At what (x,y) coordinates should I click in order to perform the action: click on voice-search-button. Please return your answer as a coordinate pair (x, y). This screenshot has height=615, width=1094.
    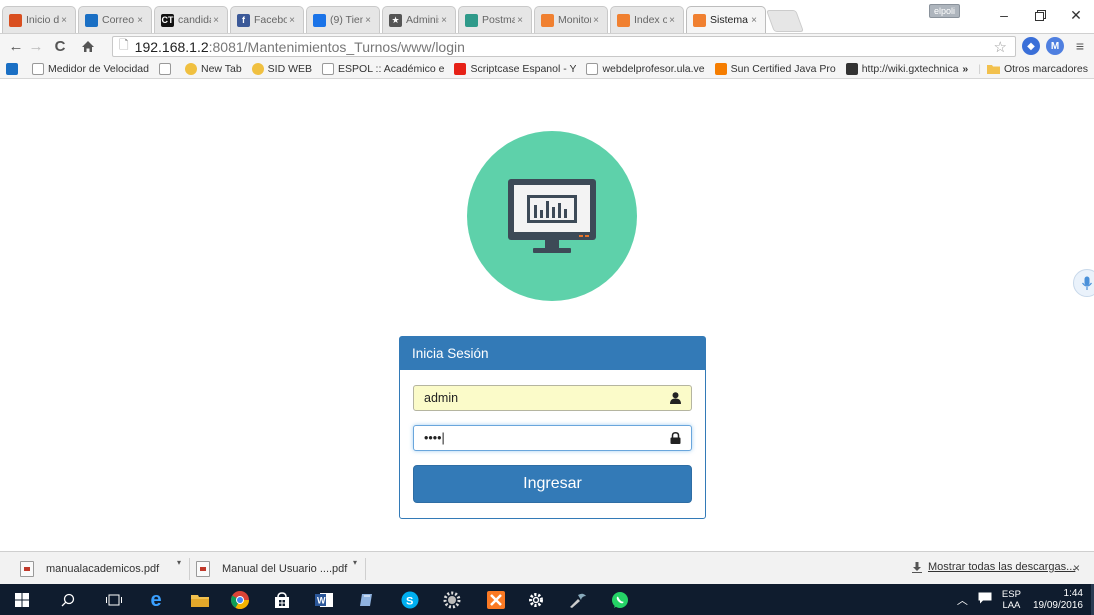
    Looking at the image, I should click on (1083, 283).